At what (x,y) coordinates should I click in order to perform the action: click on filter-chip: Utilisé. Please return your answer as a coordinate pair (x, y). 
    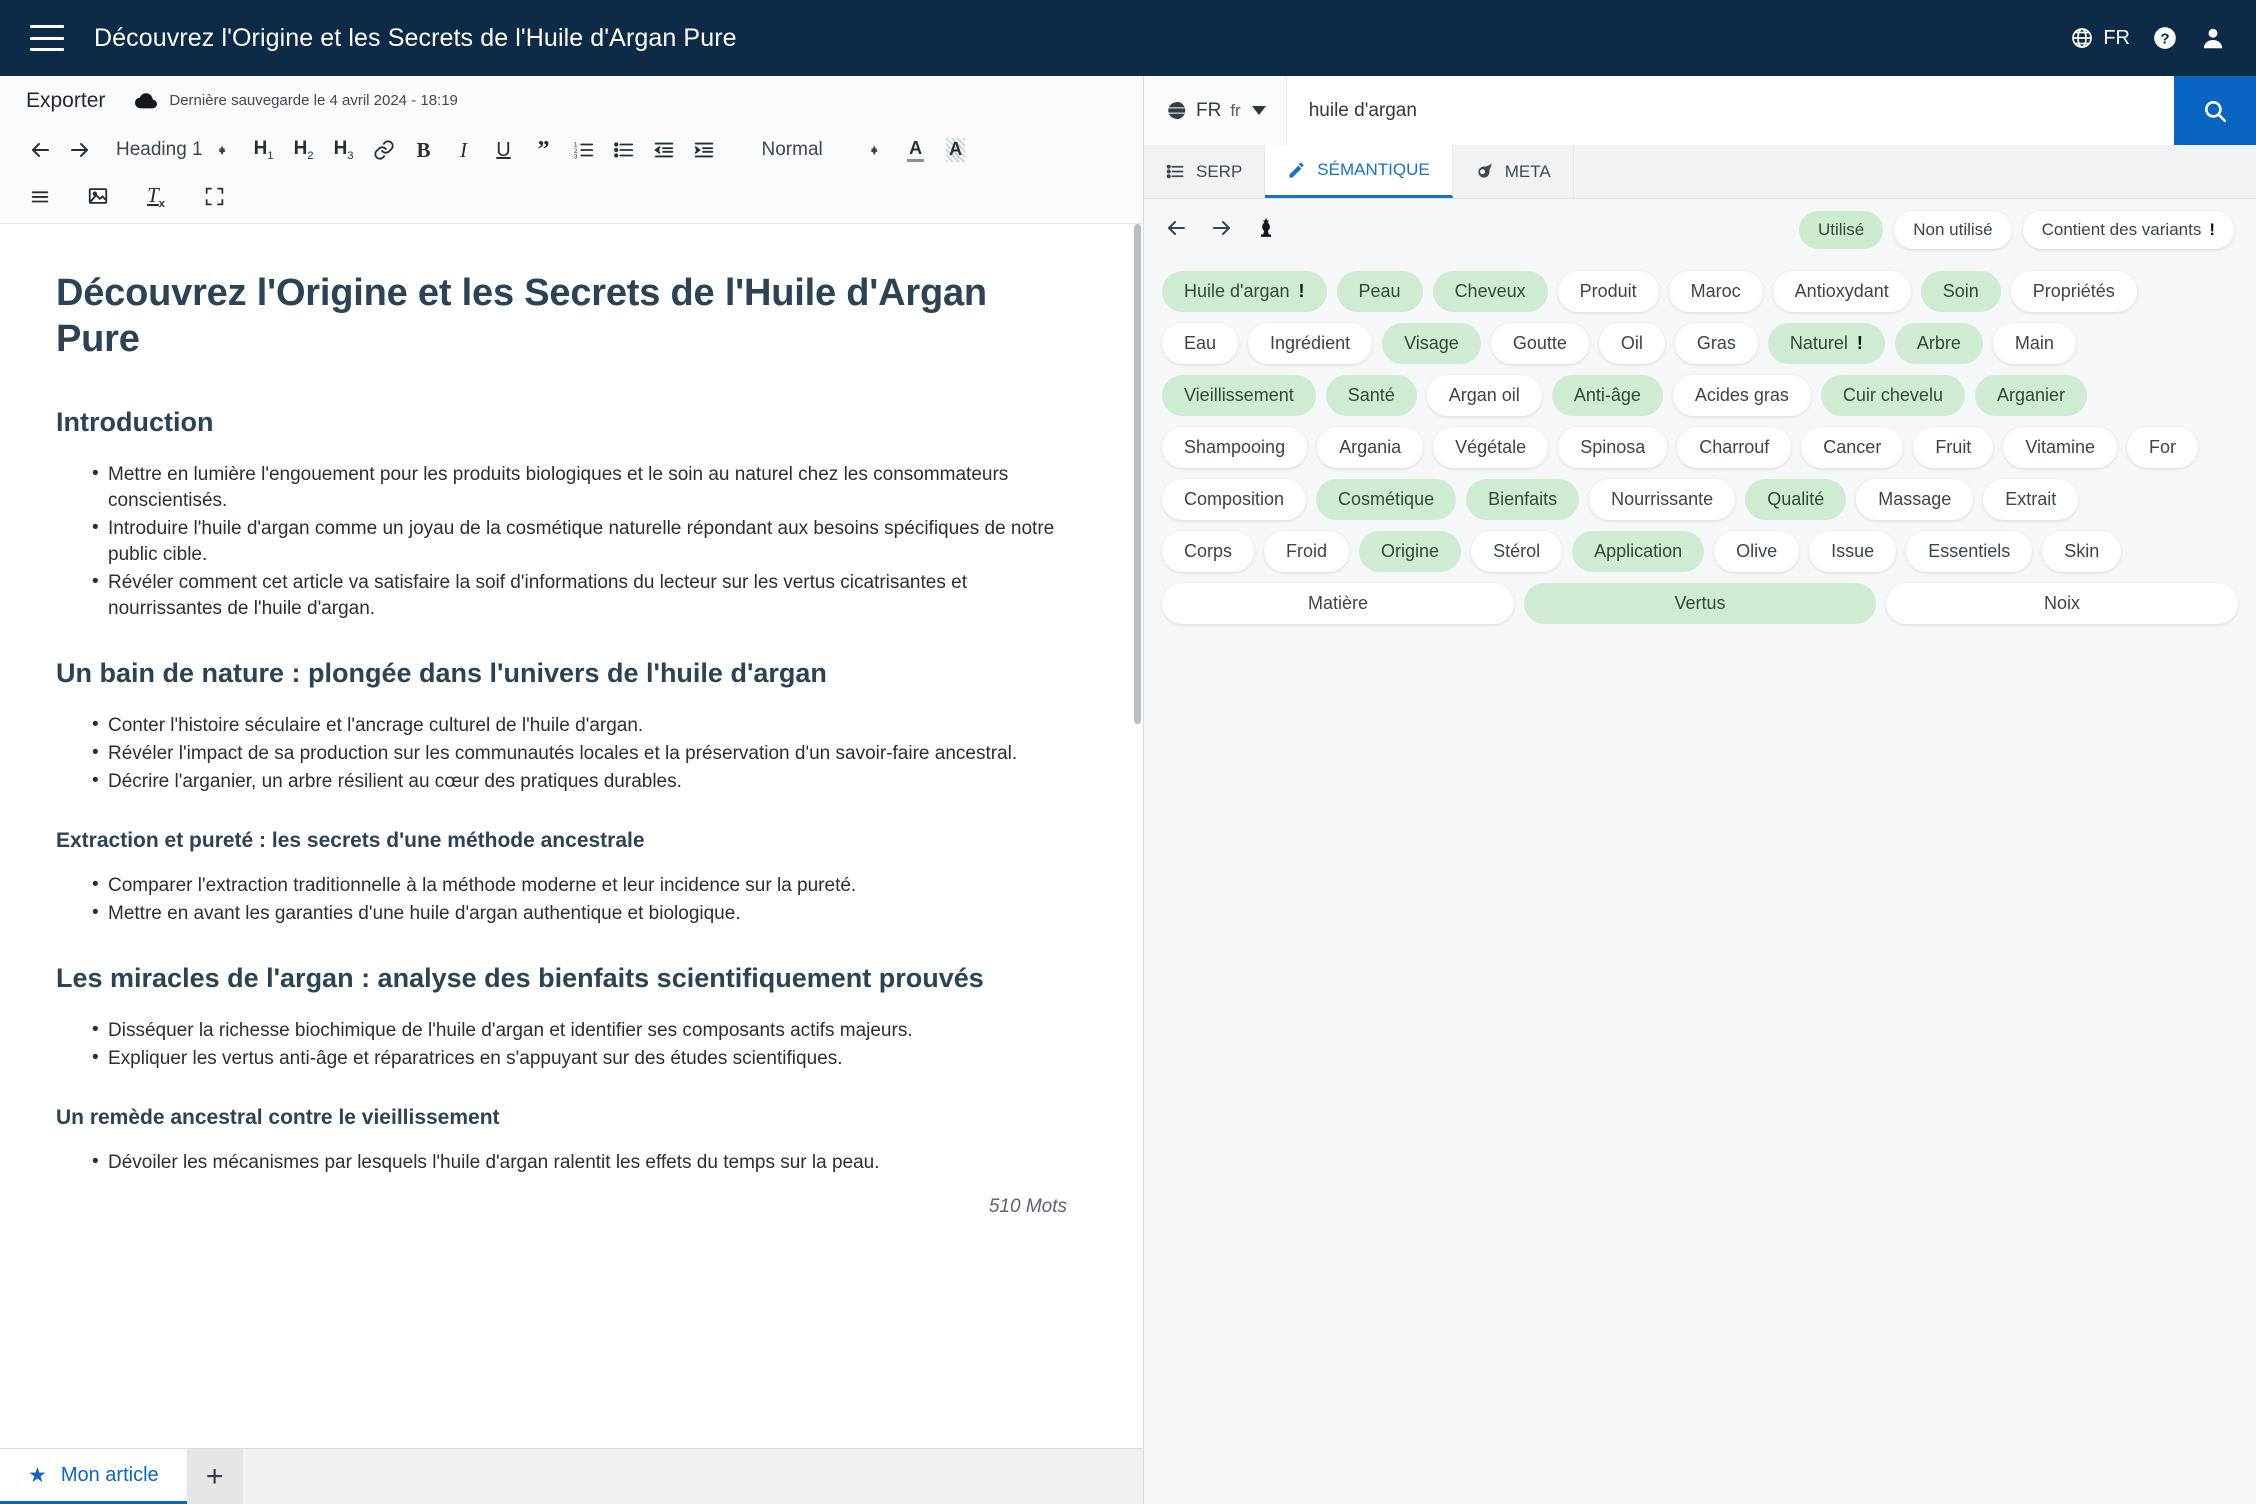
    Looking at the image, I should click on (1841, 230).